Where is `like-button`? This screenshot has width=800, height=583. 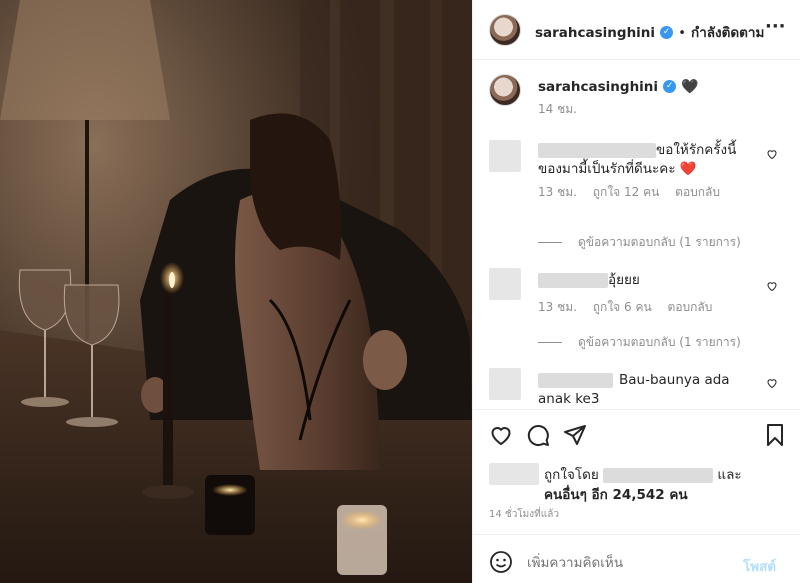 like-button is located at coordinates (501, 437).